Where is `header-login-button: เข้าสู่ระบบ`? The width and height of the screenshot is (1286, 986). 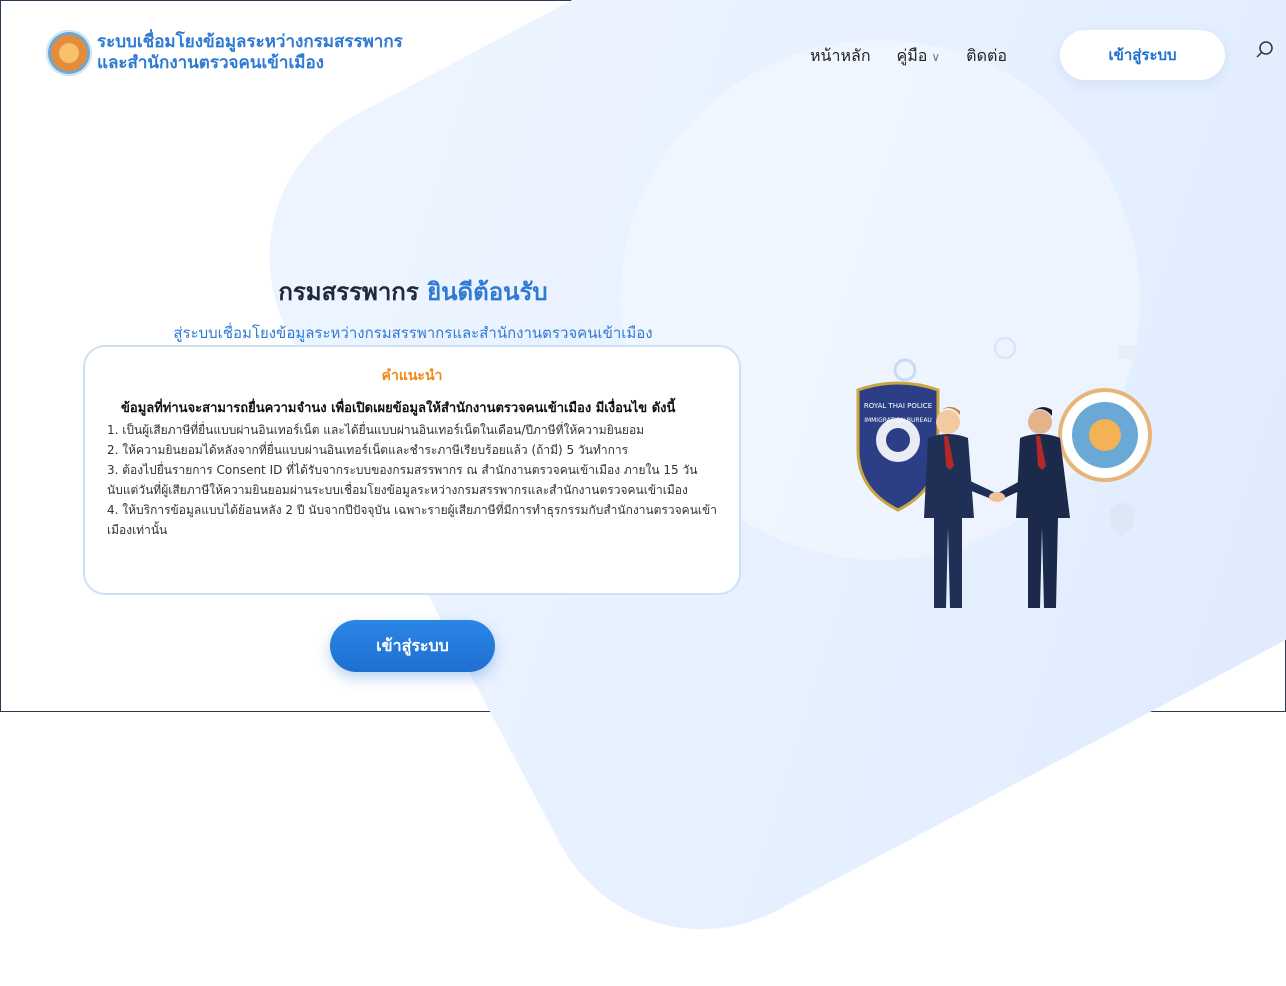
header-login-button: เข้าสู่ระบบ is located at coordinates (1142, 55).